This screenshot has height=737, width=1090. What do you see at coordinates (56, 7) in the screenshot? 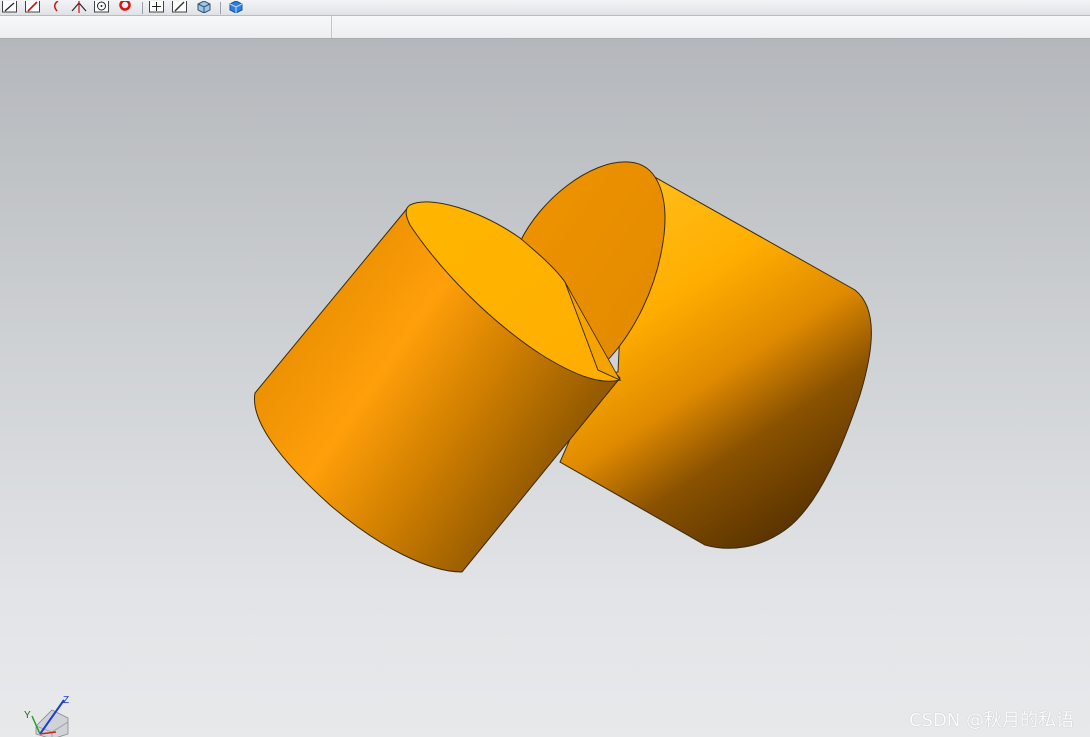
I see `arc-icon` at bounding box center [56, 7].